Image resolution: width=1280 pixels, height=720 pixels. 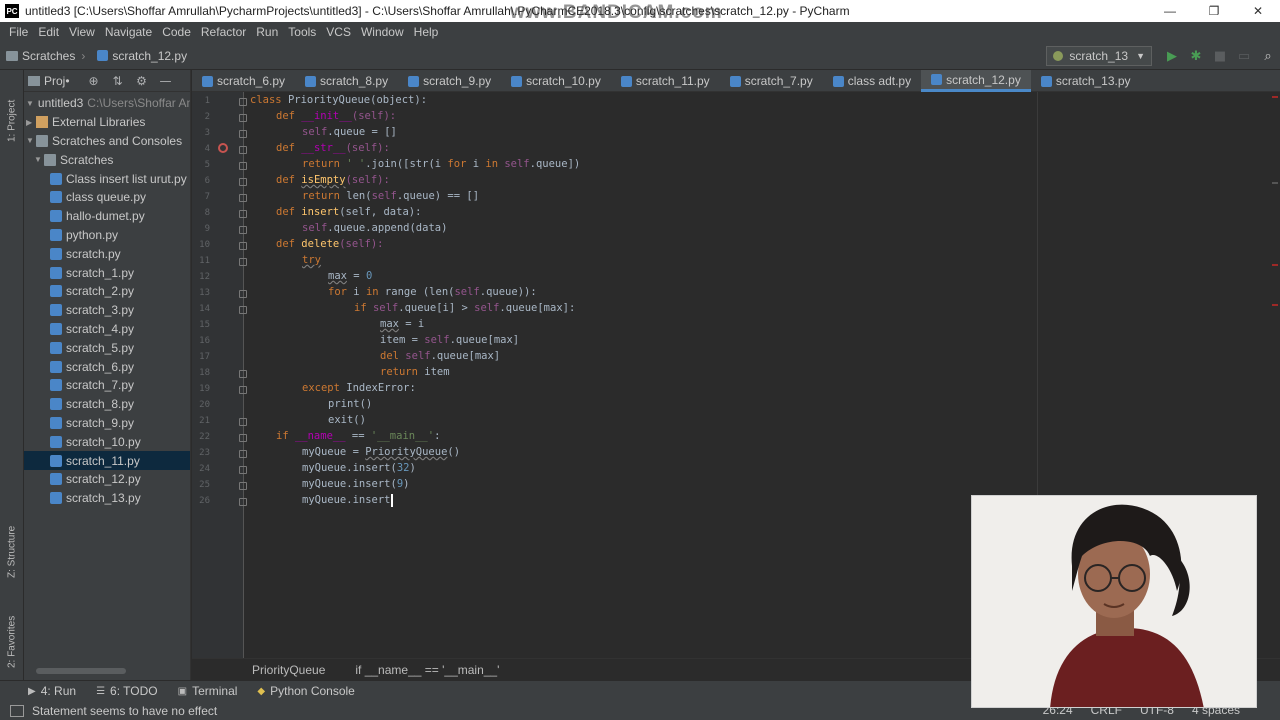 What do you see at coordinates (52, 691) in the screenshot?
I see `run-tool-button: ▶ 4: Run` at bounding box center [52, 691].